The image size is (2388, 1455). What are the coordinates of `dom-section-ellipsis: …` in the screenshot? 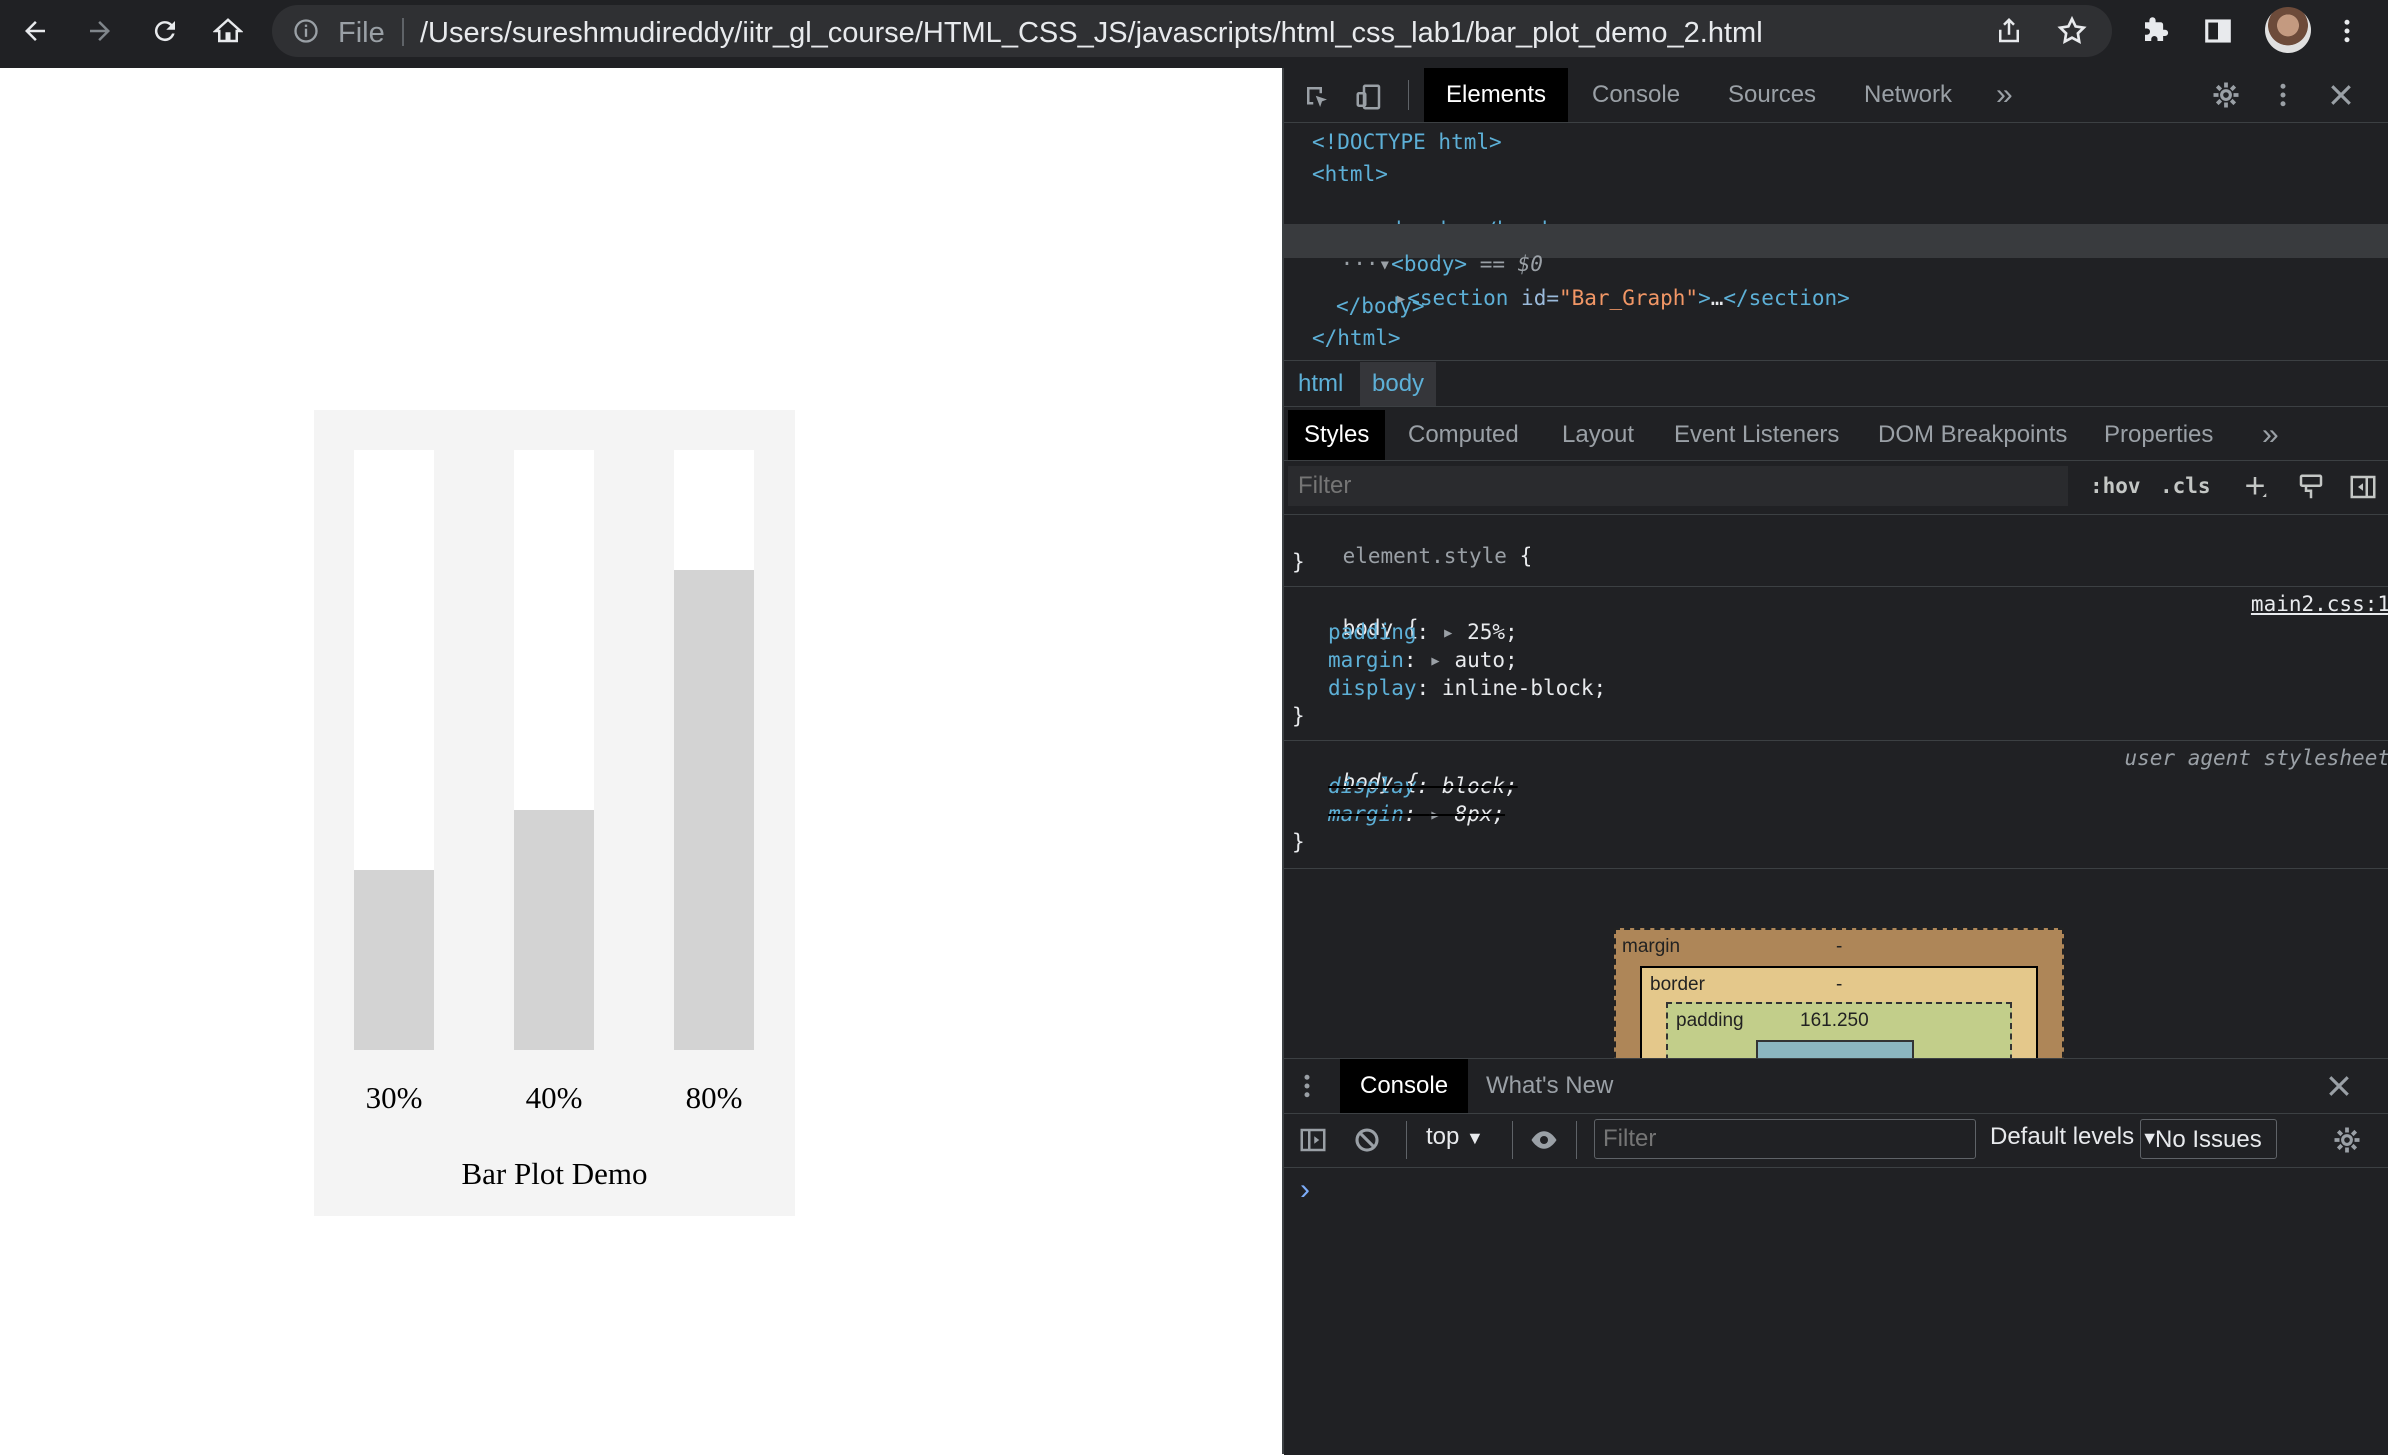 It's located at (1717, 298).